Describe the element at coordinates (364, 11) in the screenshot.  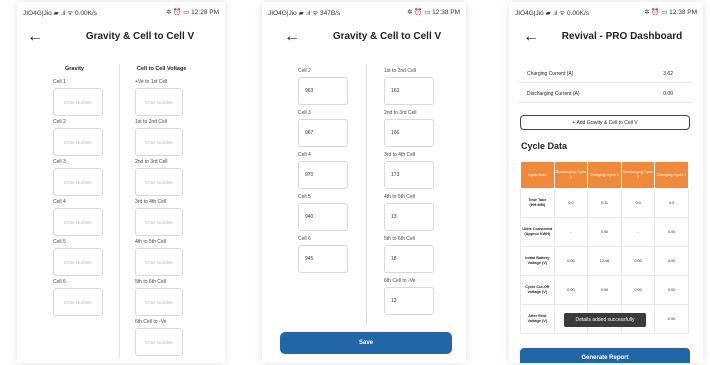
I see `status-bar: JIO4G|Jio ▰ .ıl ᯤ 347B/s ✲ ⏰ ▭ 12:38 PM` at that location.